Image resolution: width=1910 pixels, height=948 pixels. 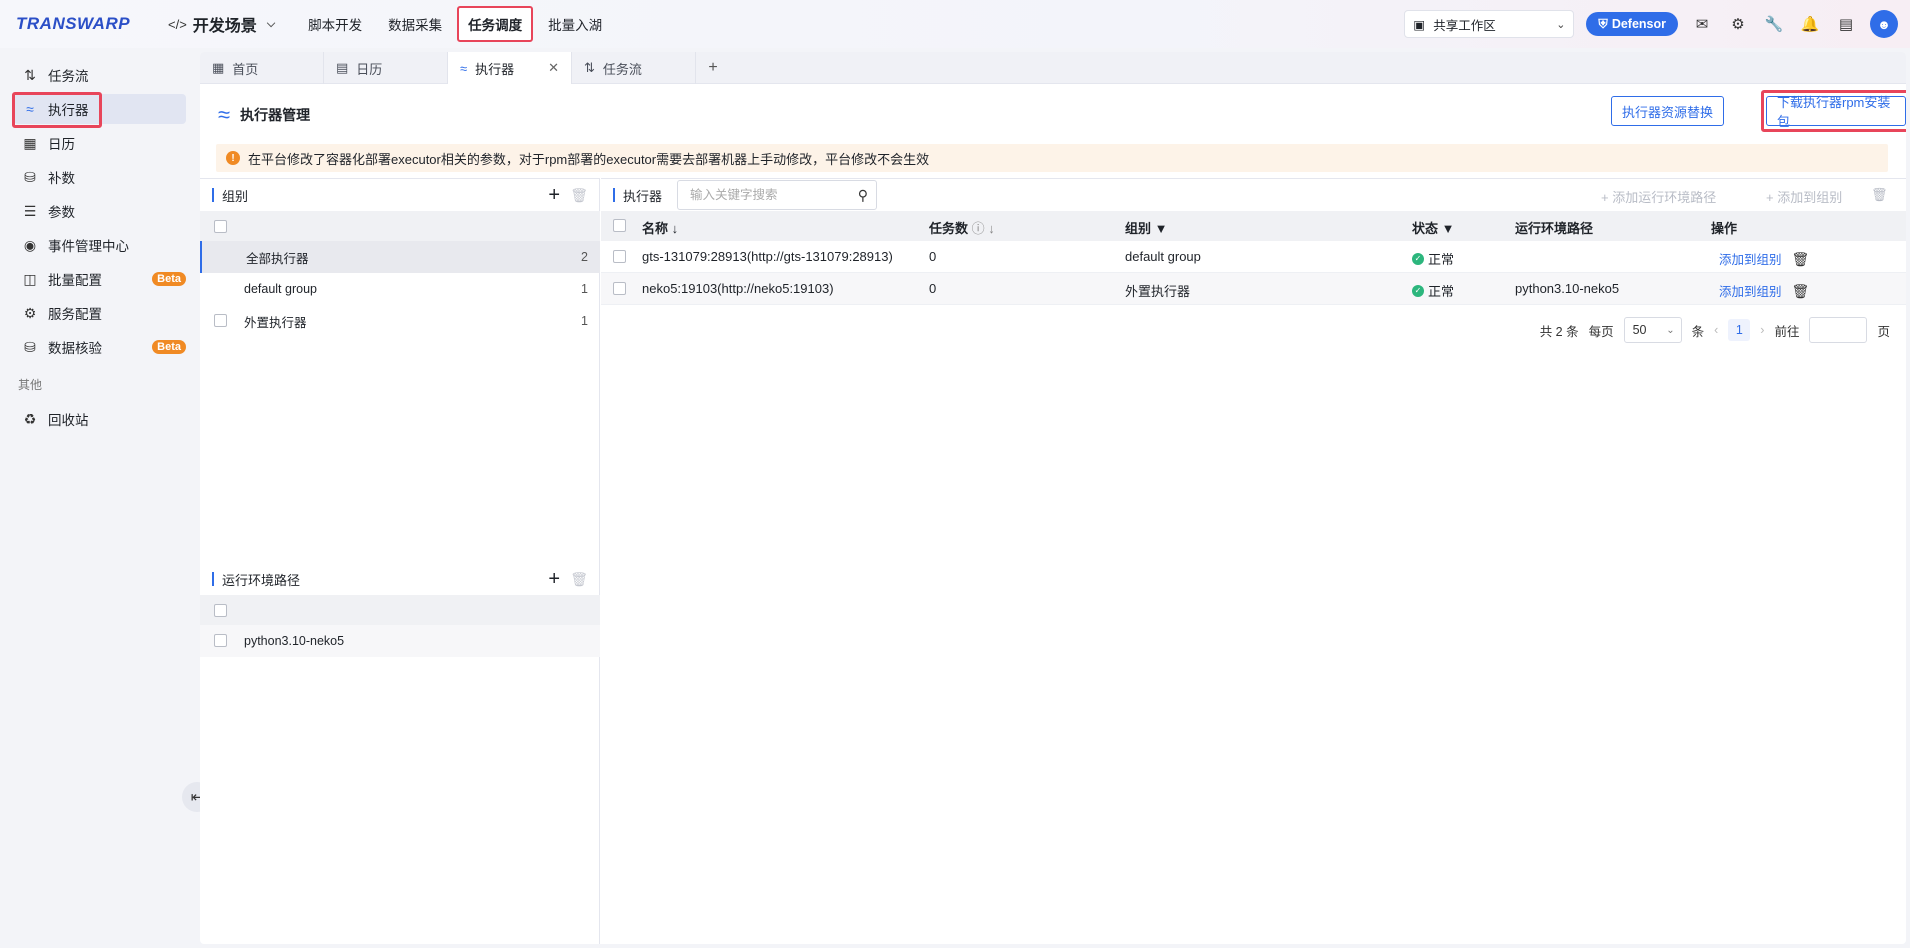 What do you see at coordinates (962, 227) in the screenshot?
I see `col-tasks: 任务数 ⓘ ↓` at bounding box center [962, 227].